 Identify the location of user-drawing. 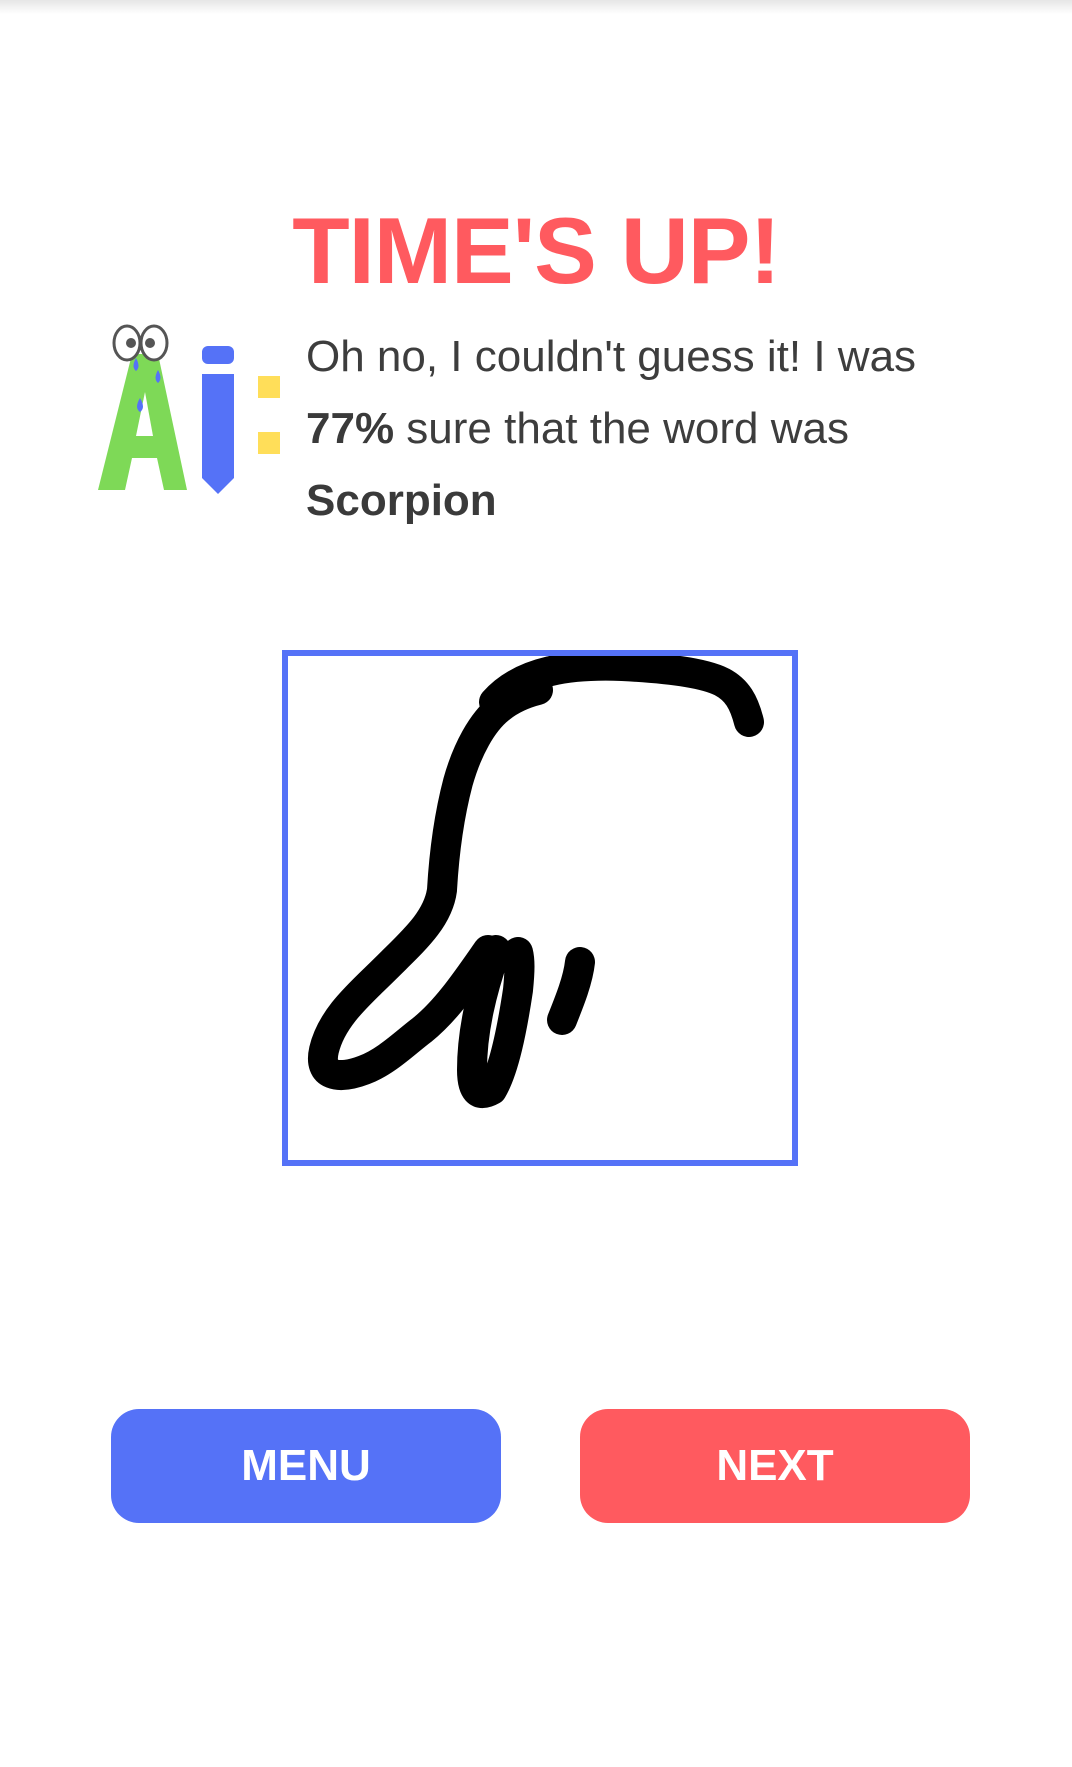
(536, 882).